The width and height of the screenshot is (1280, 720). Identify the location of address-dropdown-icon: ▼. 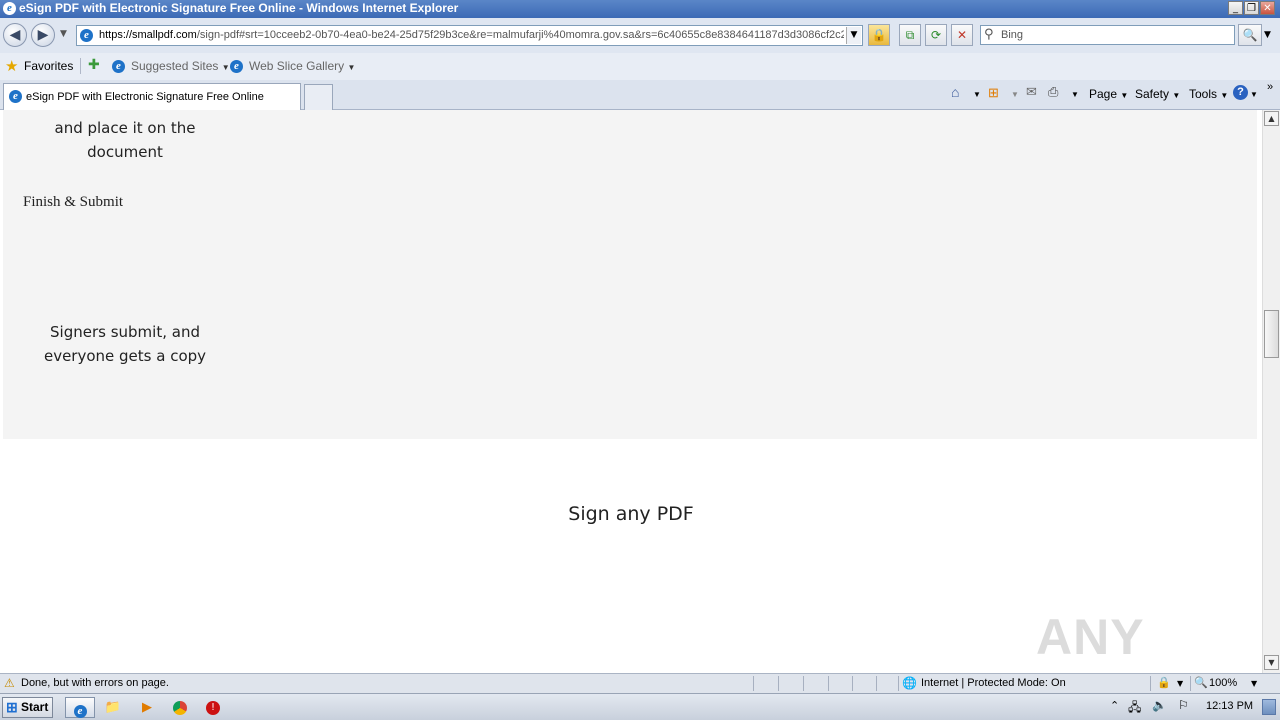
(853, 35).